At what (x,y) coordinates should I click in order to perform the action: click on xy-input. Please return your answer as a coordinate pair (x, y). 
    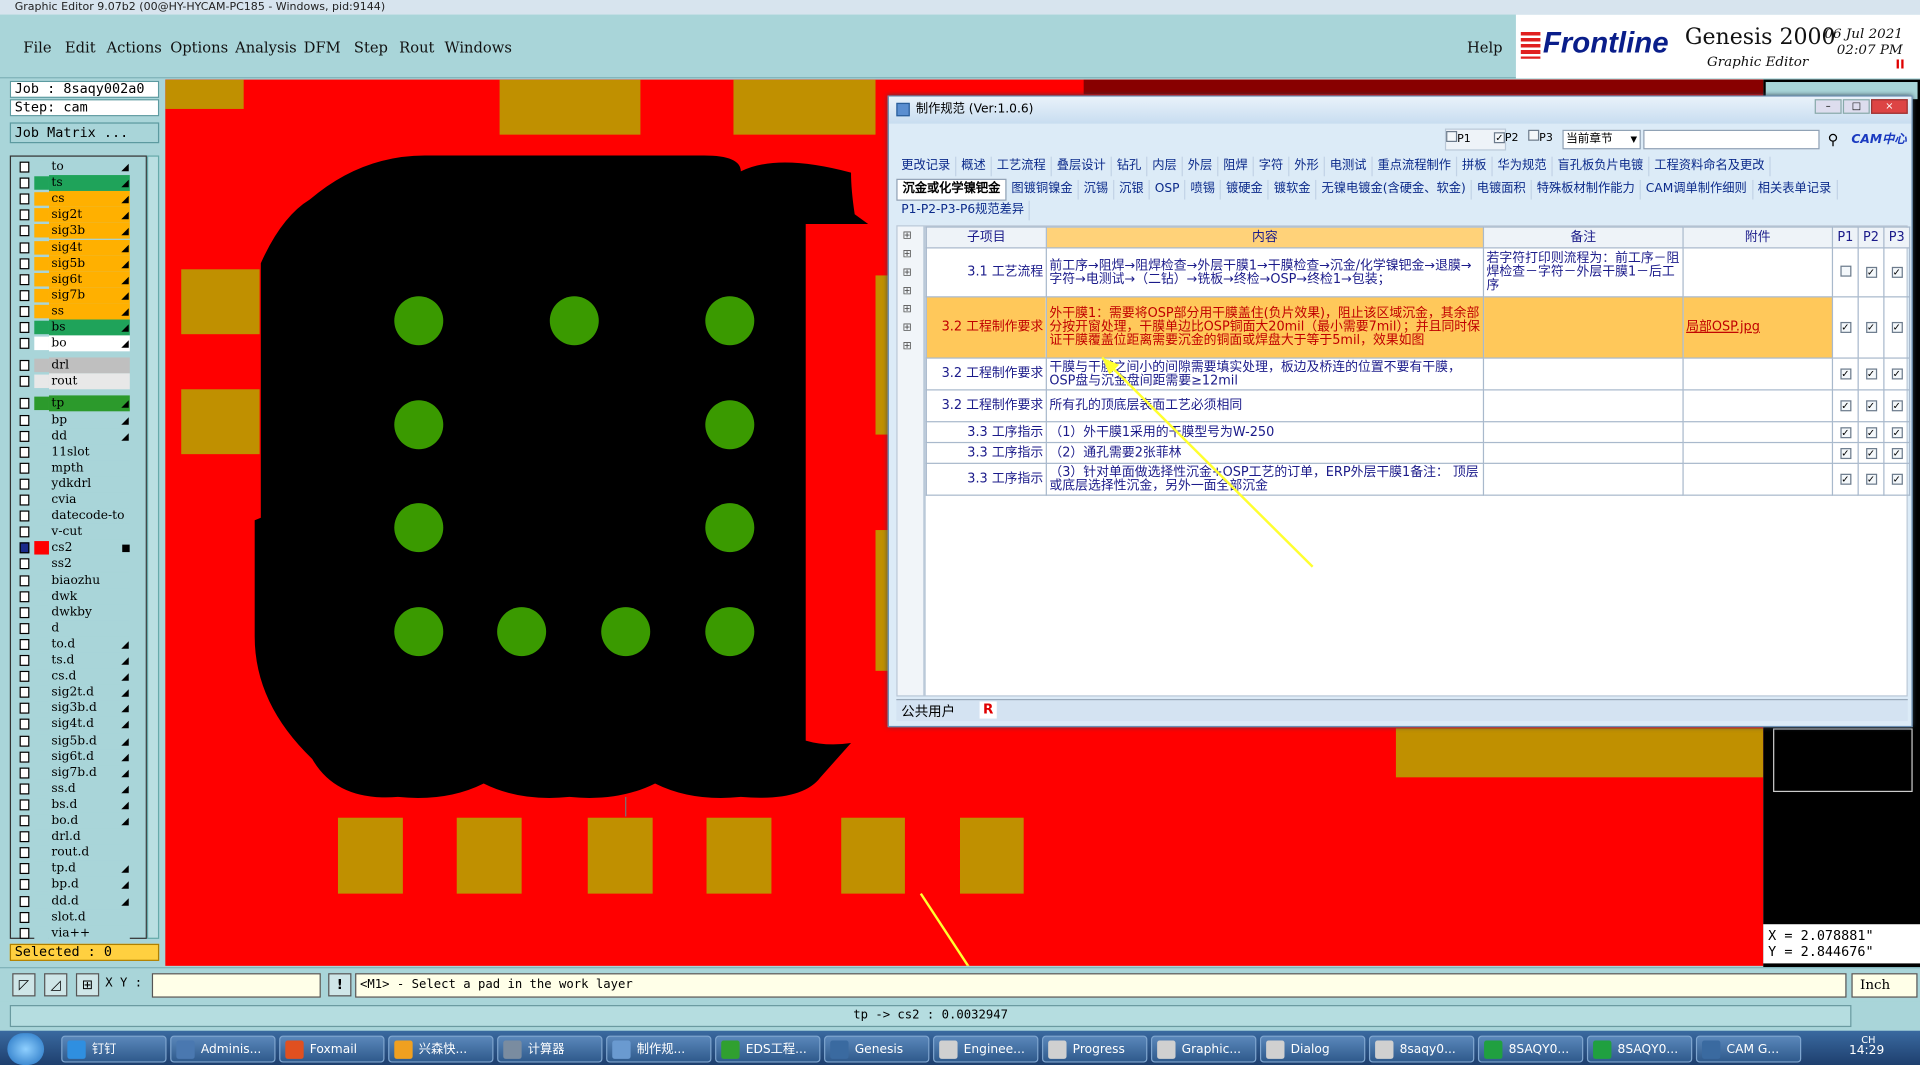
    Looking at the image, I should click on (236, 985).